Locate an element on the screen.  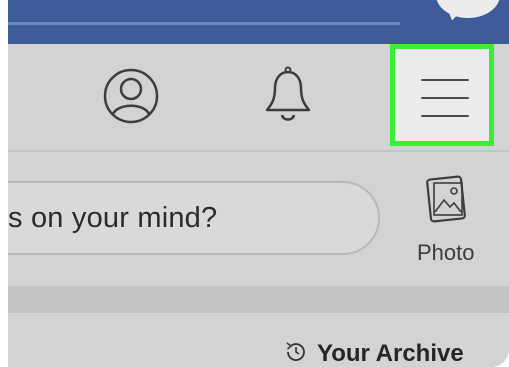
hamburger-menu-icon-bottom is located at coordinates (445, 116).